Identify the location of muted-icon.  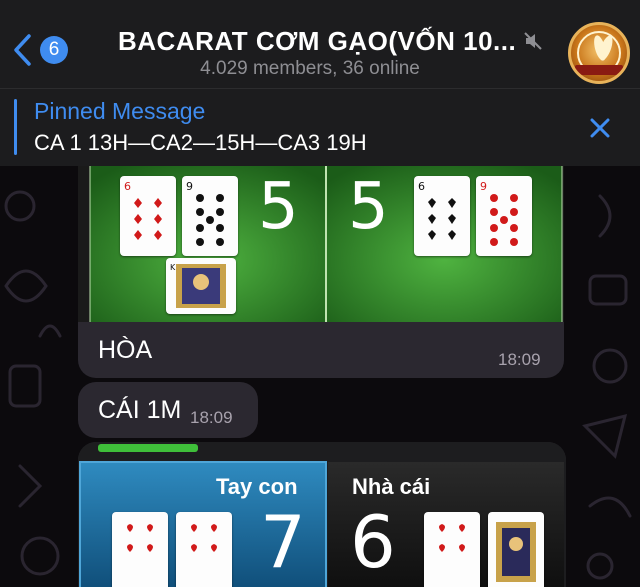
(533, 41).